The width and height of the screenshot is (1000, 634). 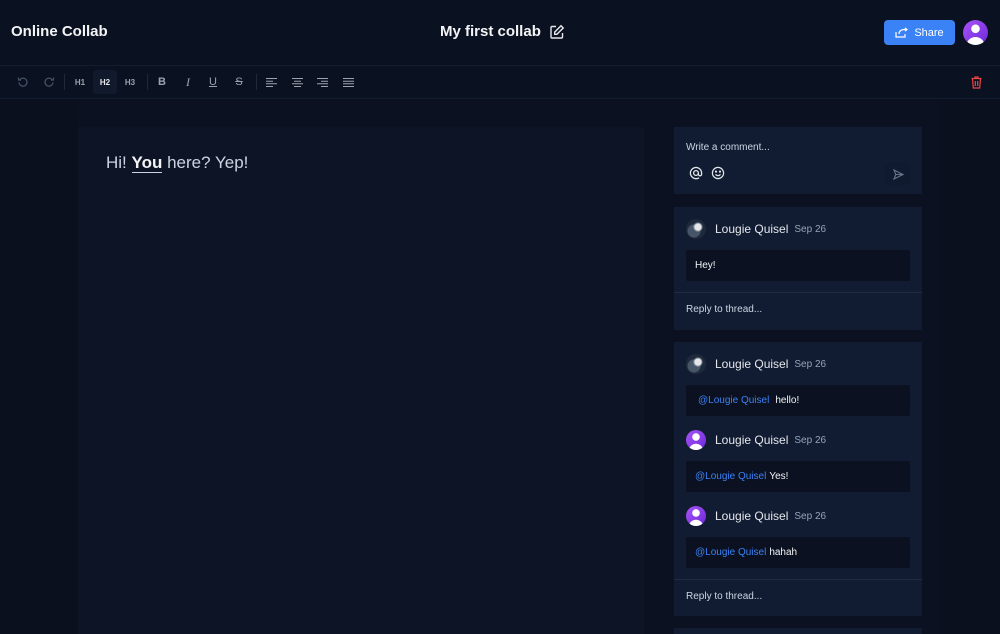 I want to click on comment-thread, so click(x=798, y=631).